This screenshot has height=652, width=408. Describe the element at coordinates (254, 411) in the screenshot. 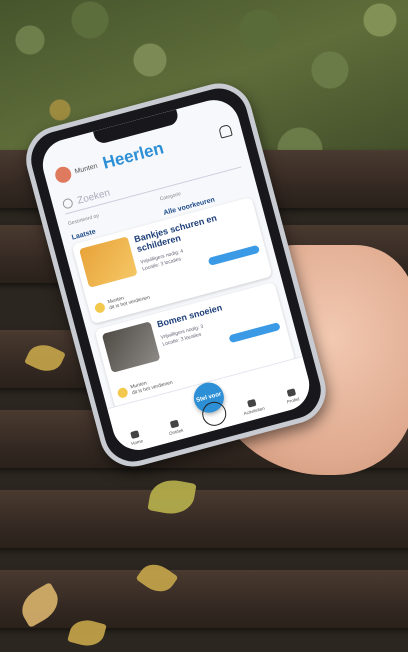

I see `tab-activities-label: Activiteiten` at that location.